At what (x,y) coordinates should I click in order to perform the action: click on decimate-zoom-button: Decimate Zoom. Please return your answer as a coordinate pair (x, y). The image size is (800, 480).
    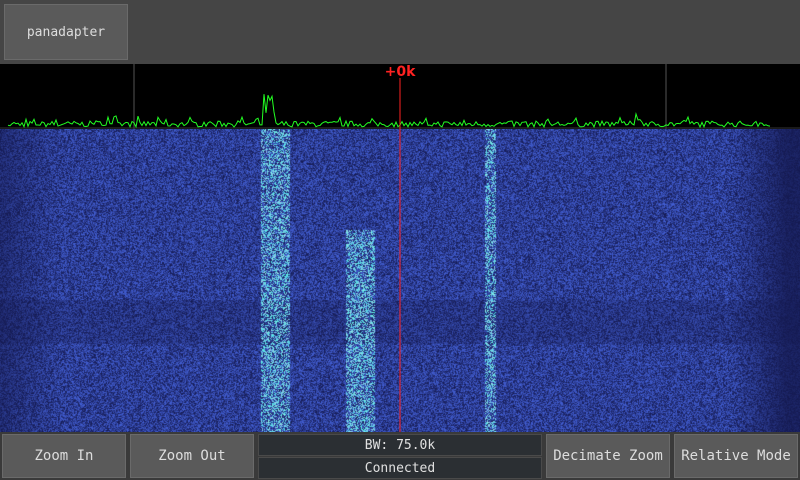
    Looking at the image, I should click on (608, 456).